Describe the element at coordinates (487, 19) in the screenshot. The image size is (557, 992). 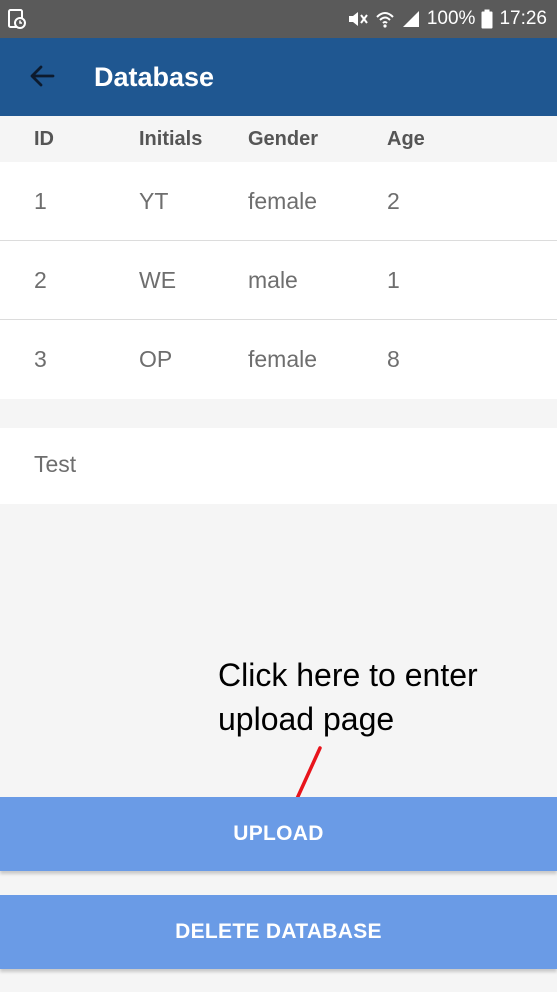
I see `battery-icon` at that location.